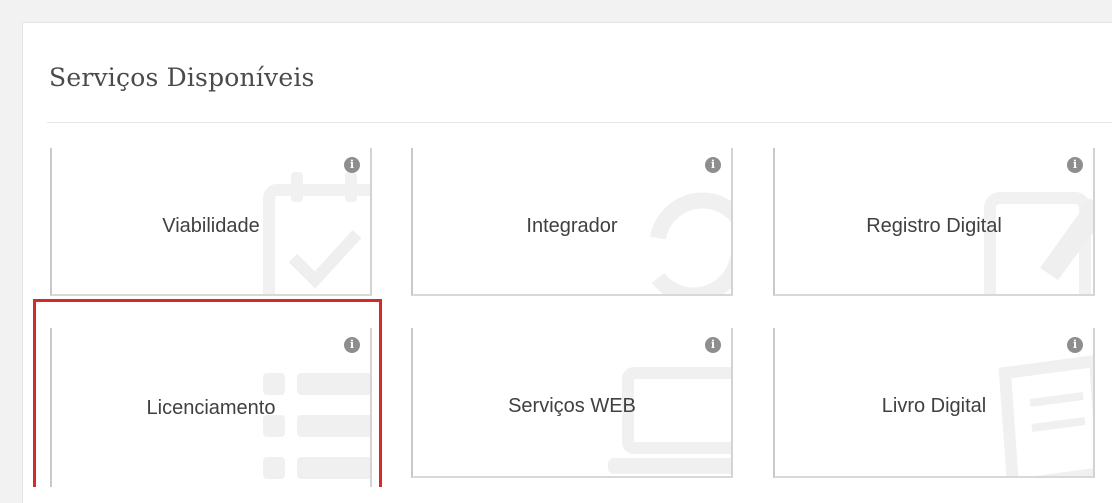 This screenshot has height=503, width=1112. What do you see at coordinates (182, 77) in the screenshot?
I see `panel-title: Serviços Disponíveis` at bounding box center [182, 77].